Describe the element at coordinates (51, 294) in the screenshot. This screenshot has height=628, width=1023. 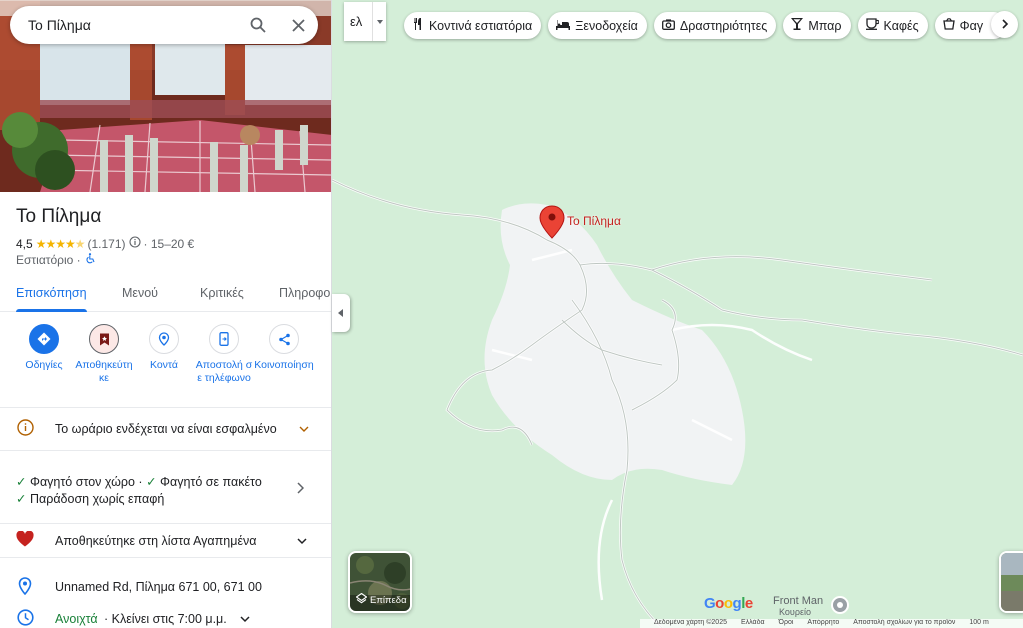
I see `tab-overview: Επισκόπηση` at that location.